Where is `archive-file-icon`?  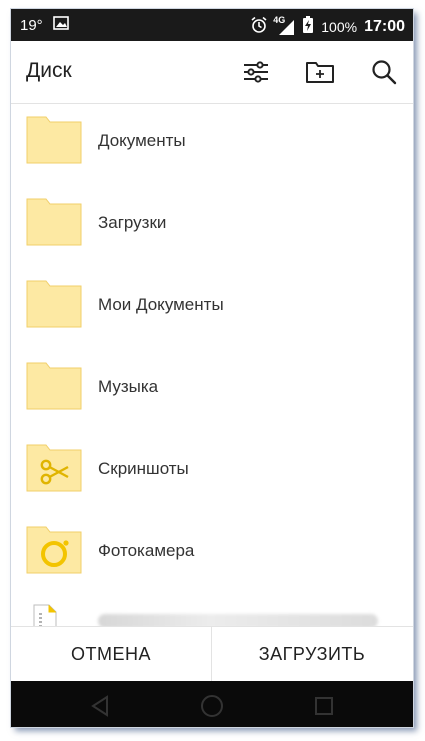 archive-file-icon is located at coordinates (45, 615).